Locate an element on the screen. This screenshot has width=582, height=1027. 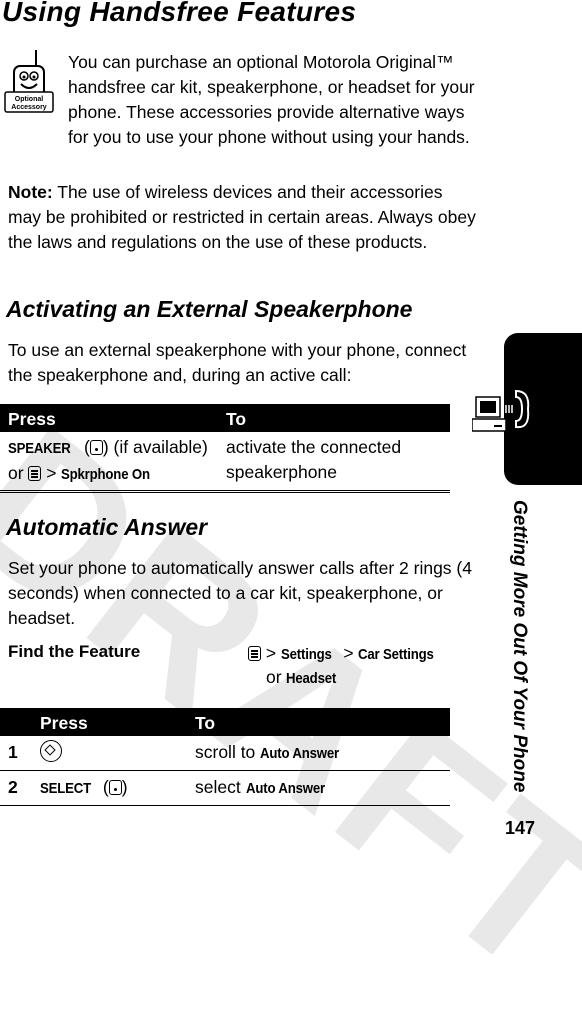
section-heading-auto-answer: Automatic Answer is located at coordinates (107, 527).